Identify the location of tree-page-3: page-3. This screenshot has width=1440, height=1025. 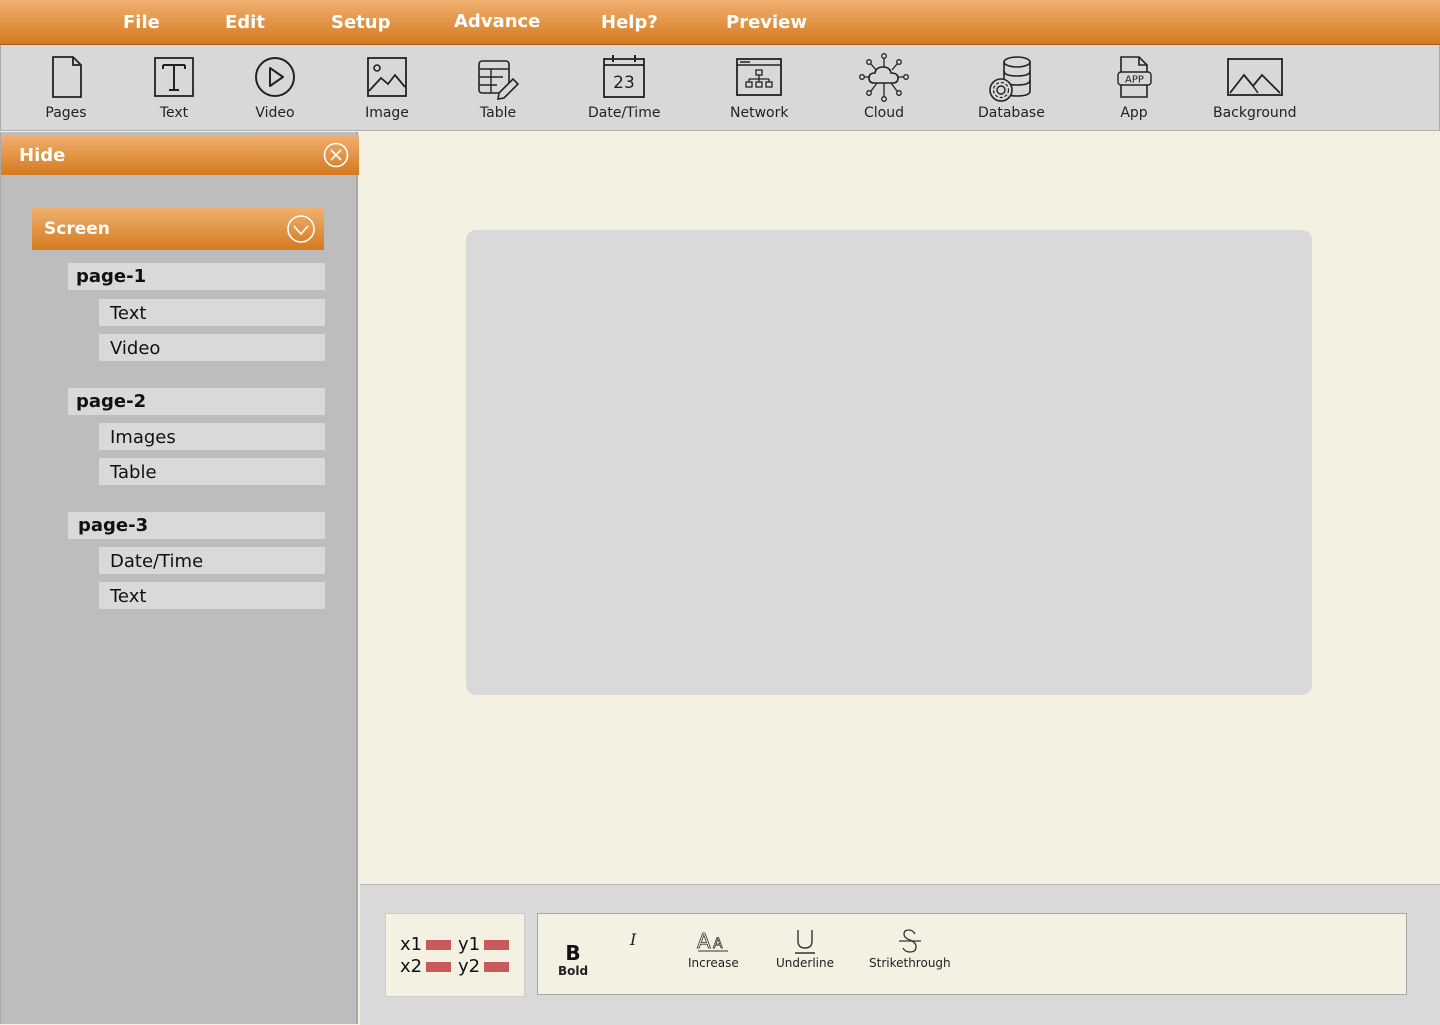
(196, 525).